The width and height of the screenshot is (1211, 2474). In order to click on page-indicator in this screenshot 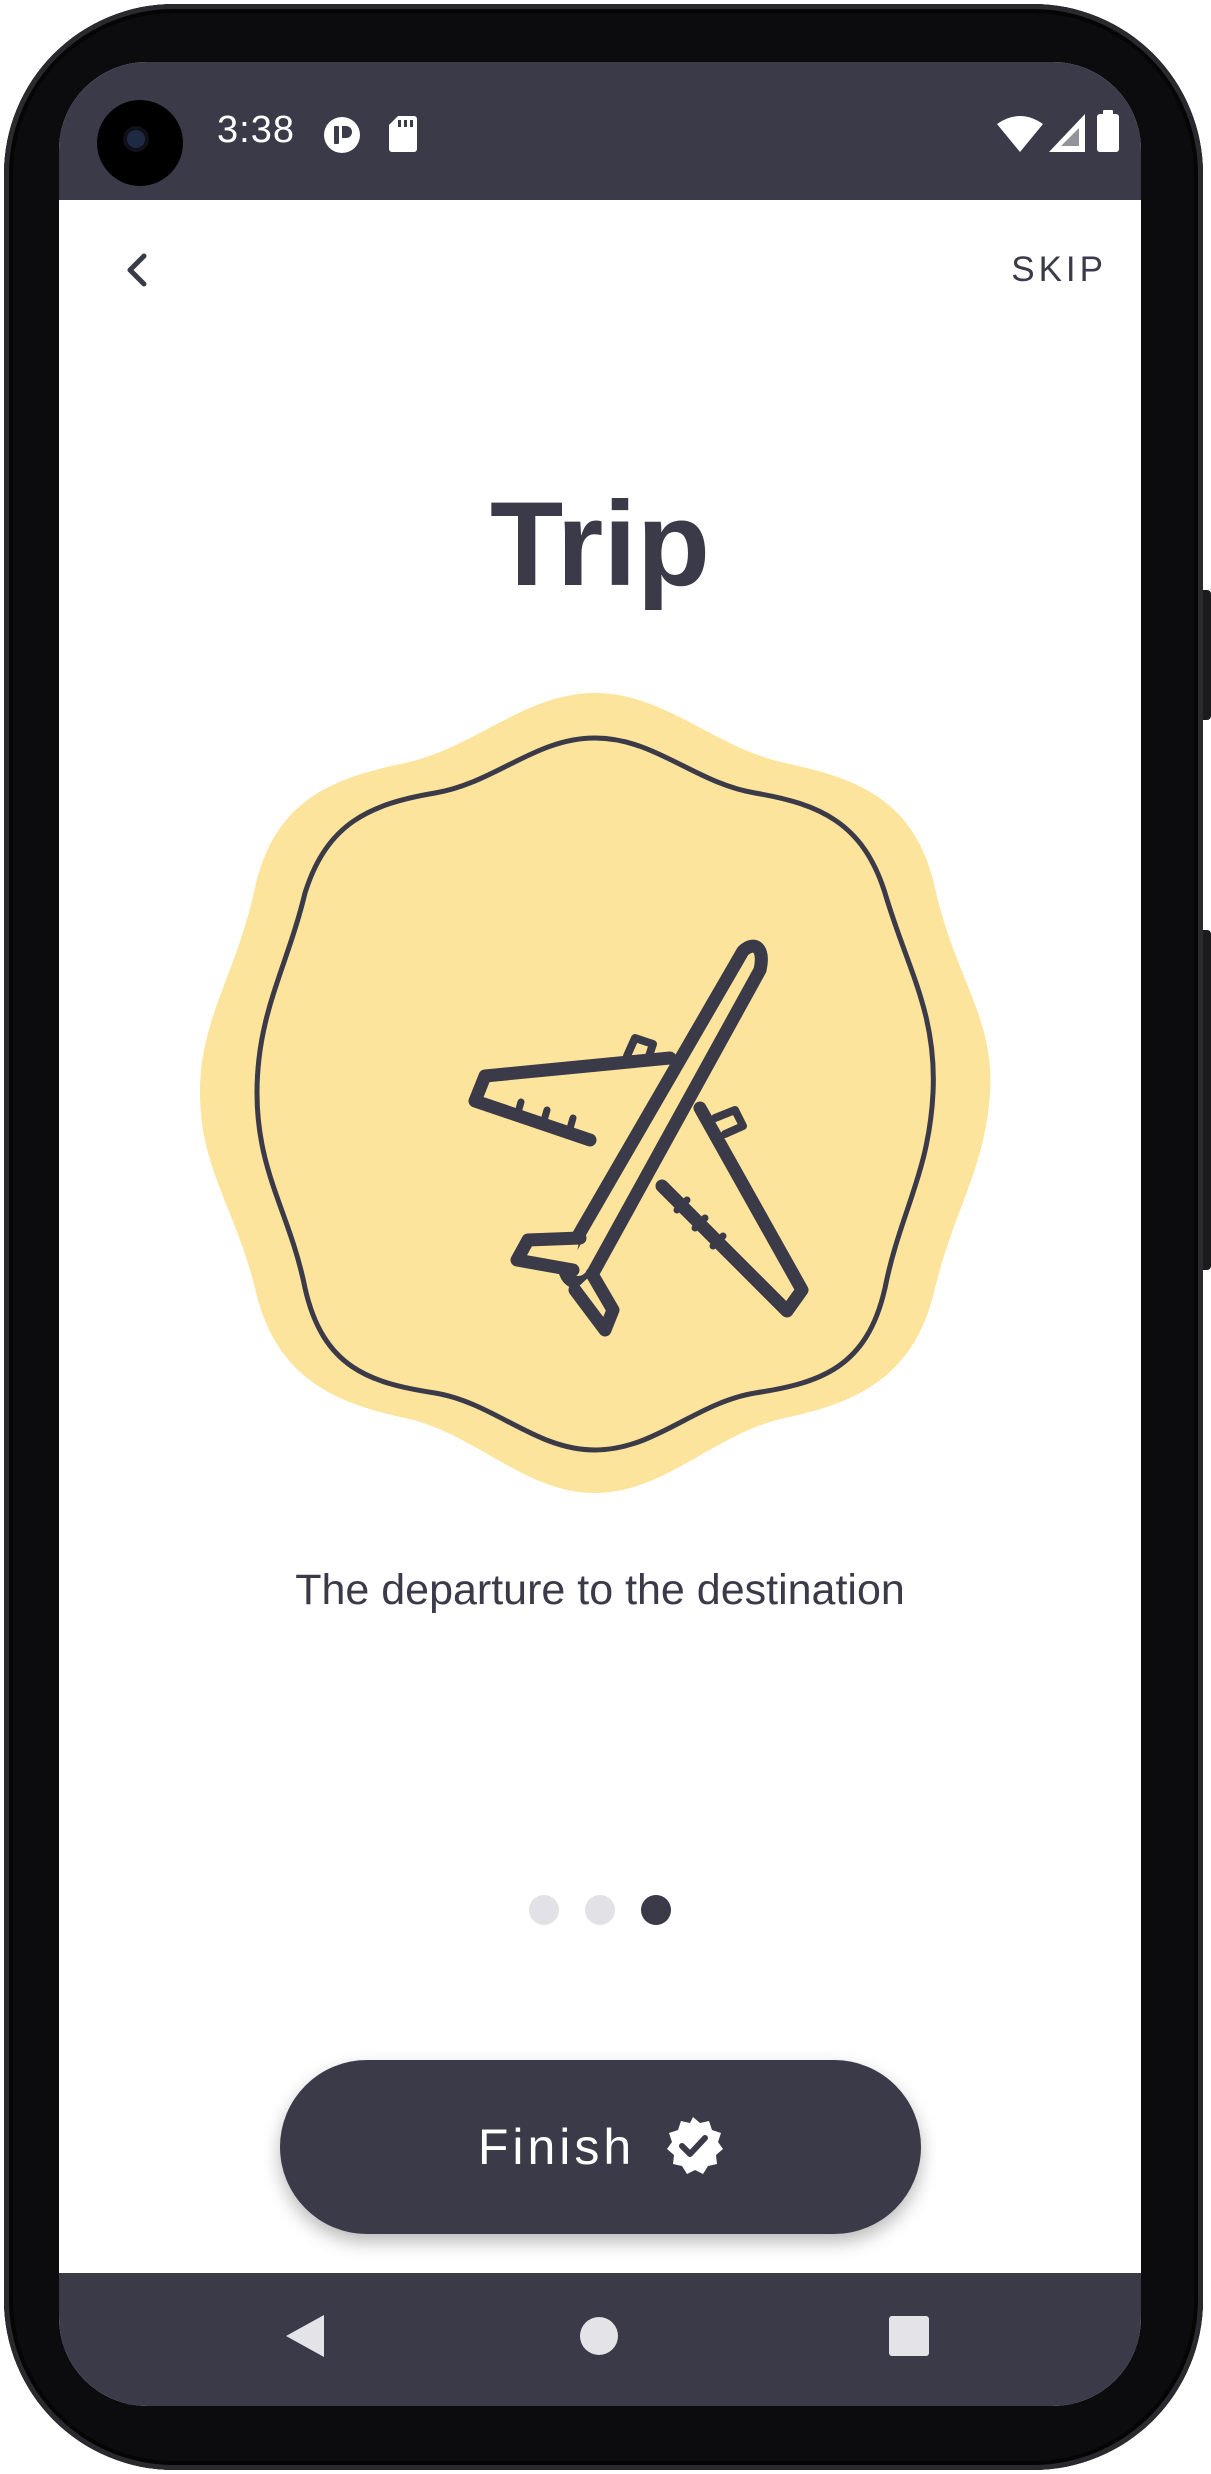, I will do `click(600, 1910)`.